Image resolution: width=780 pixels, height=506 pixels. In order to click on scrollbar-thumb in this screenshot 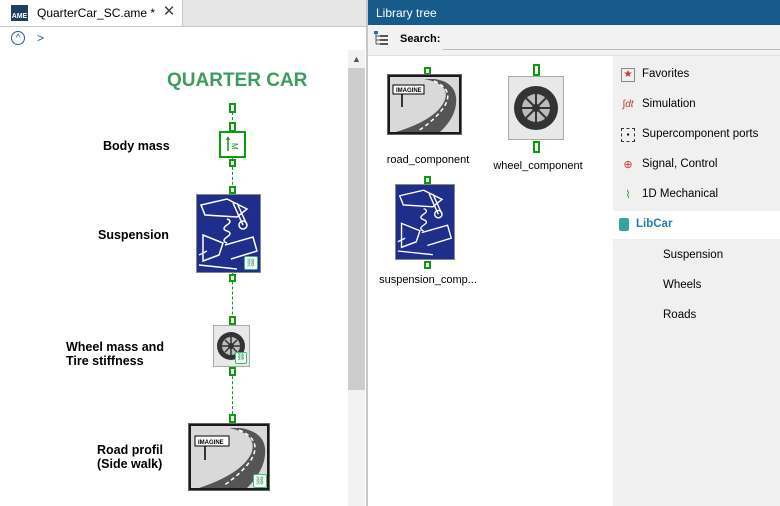, I will do `click(356, 229)`.